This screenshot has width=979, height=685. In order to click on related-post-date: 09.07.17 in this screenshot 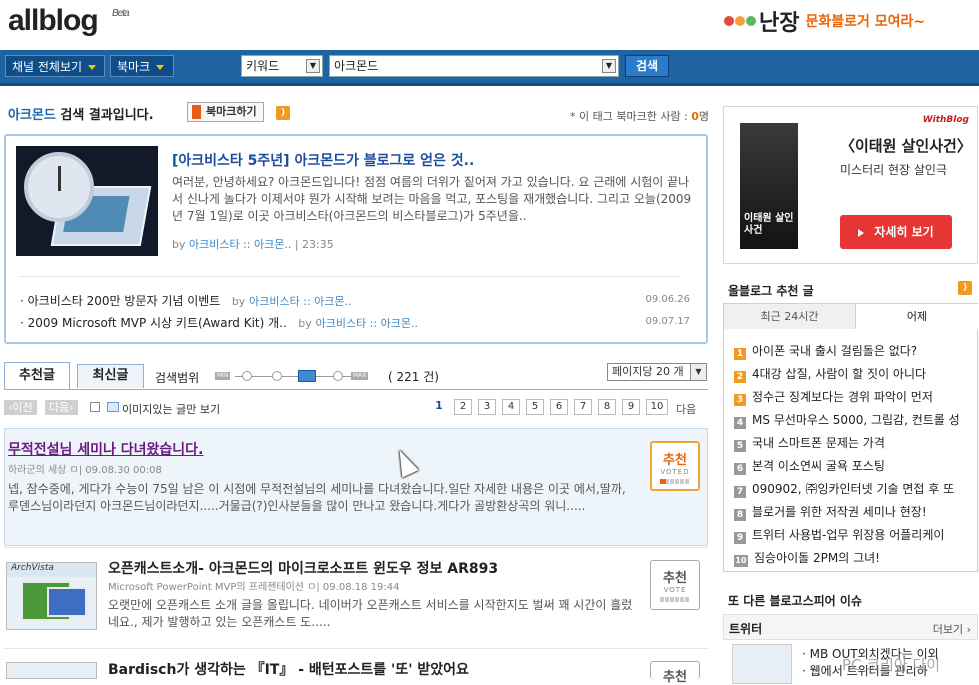, I will do `click(667, 321)`.